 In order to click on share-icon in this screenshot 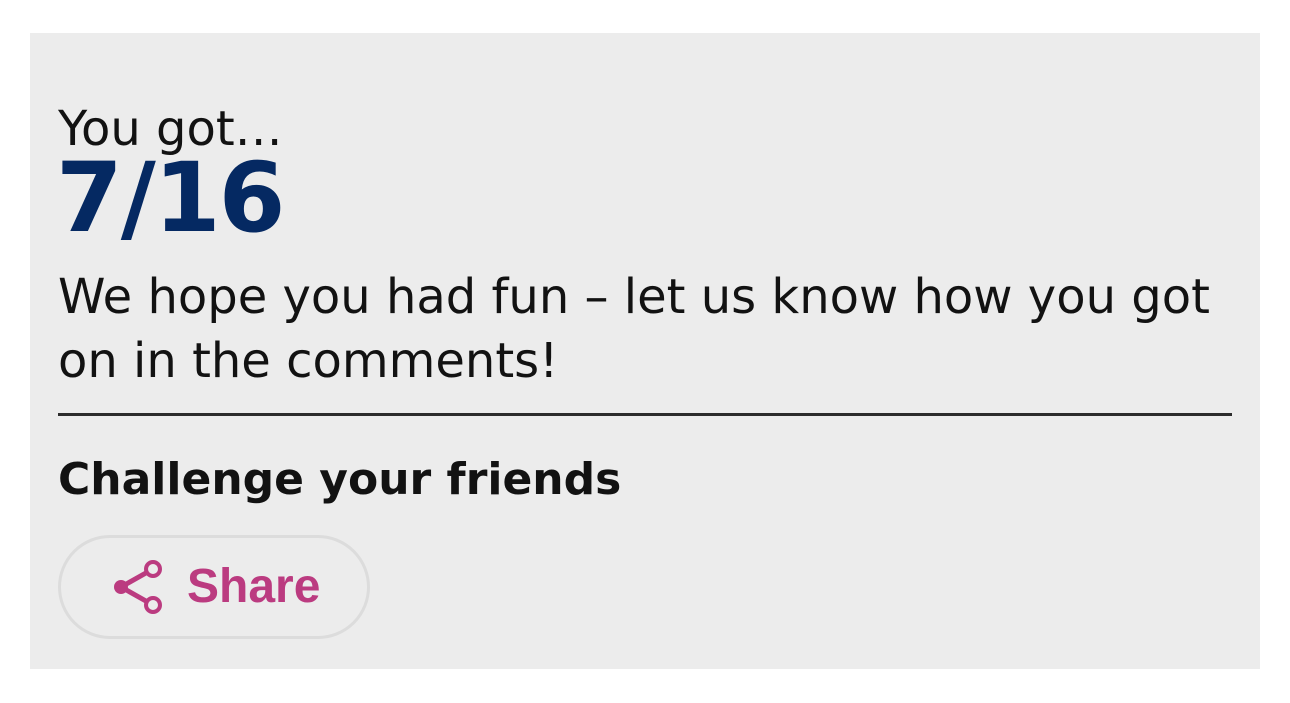, I will do `click(137, 587)`.